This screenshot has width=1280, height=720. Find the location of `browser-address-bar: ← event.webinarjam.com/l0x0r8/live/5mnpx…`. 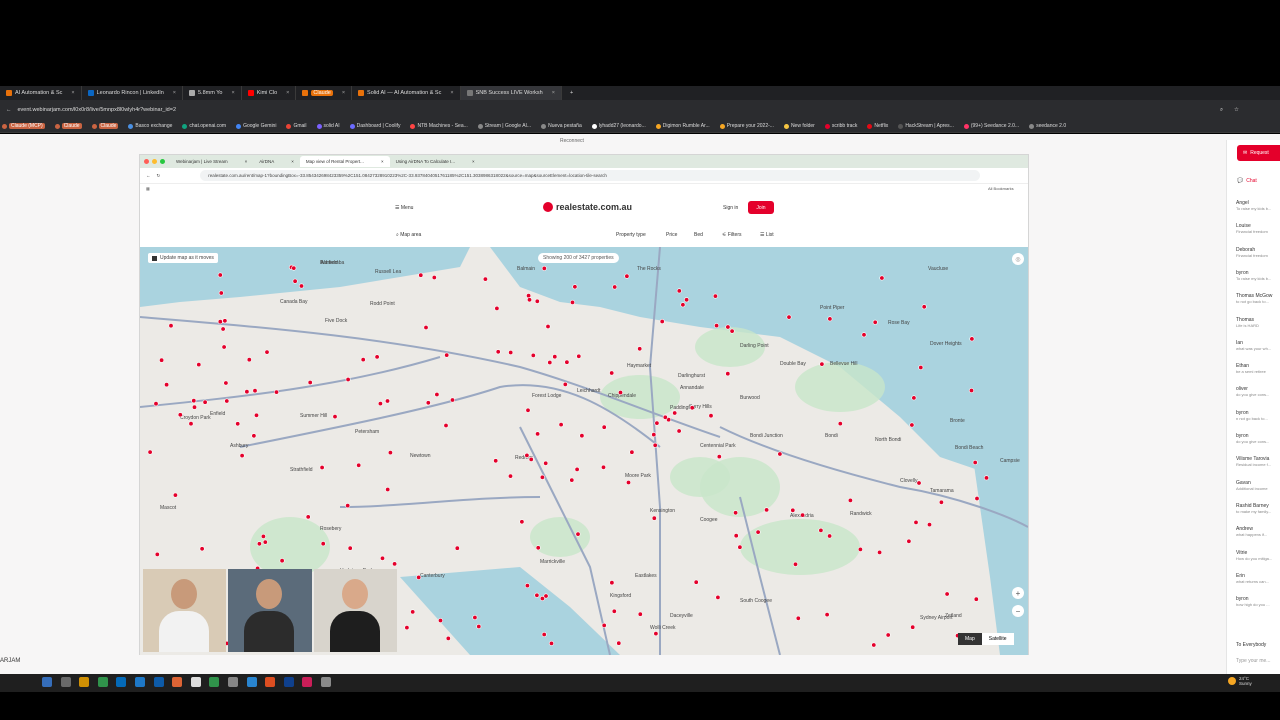

browser-address-bar: ← event.webinarjam.com/l0x0r8/live/5mnpx… is located at coordinates (640, 110).